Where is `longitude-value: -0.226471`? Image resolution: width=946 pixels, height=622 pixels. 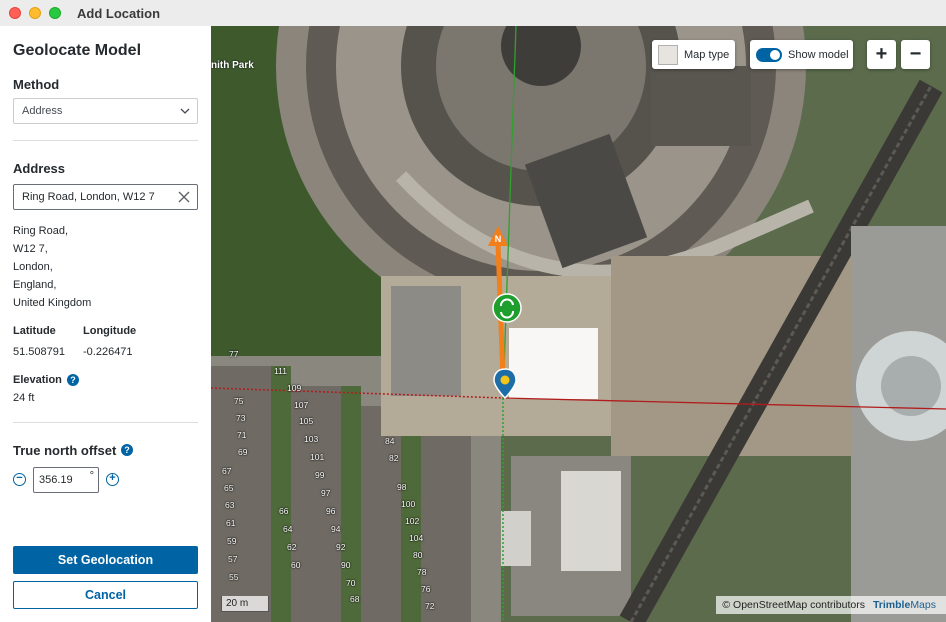 longitude-value: -0.226471 is located at coordinates (108, 352).